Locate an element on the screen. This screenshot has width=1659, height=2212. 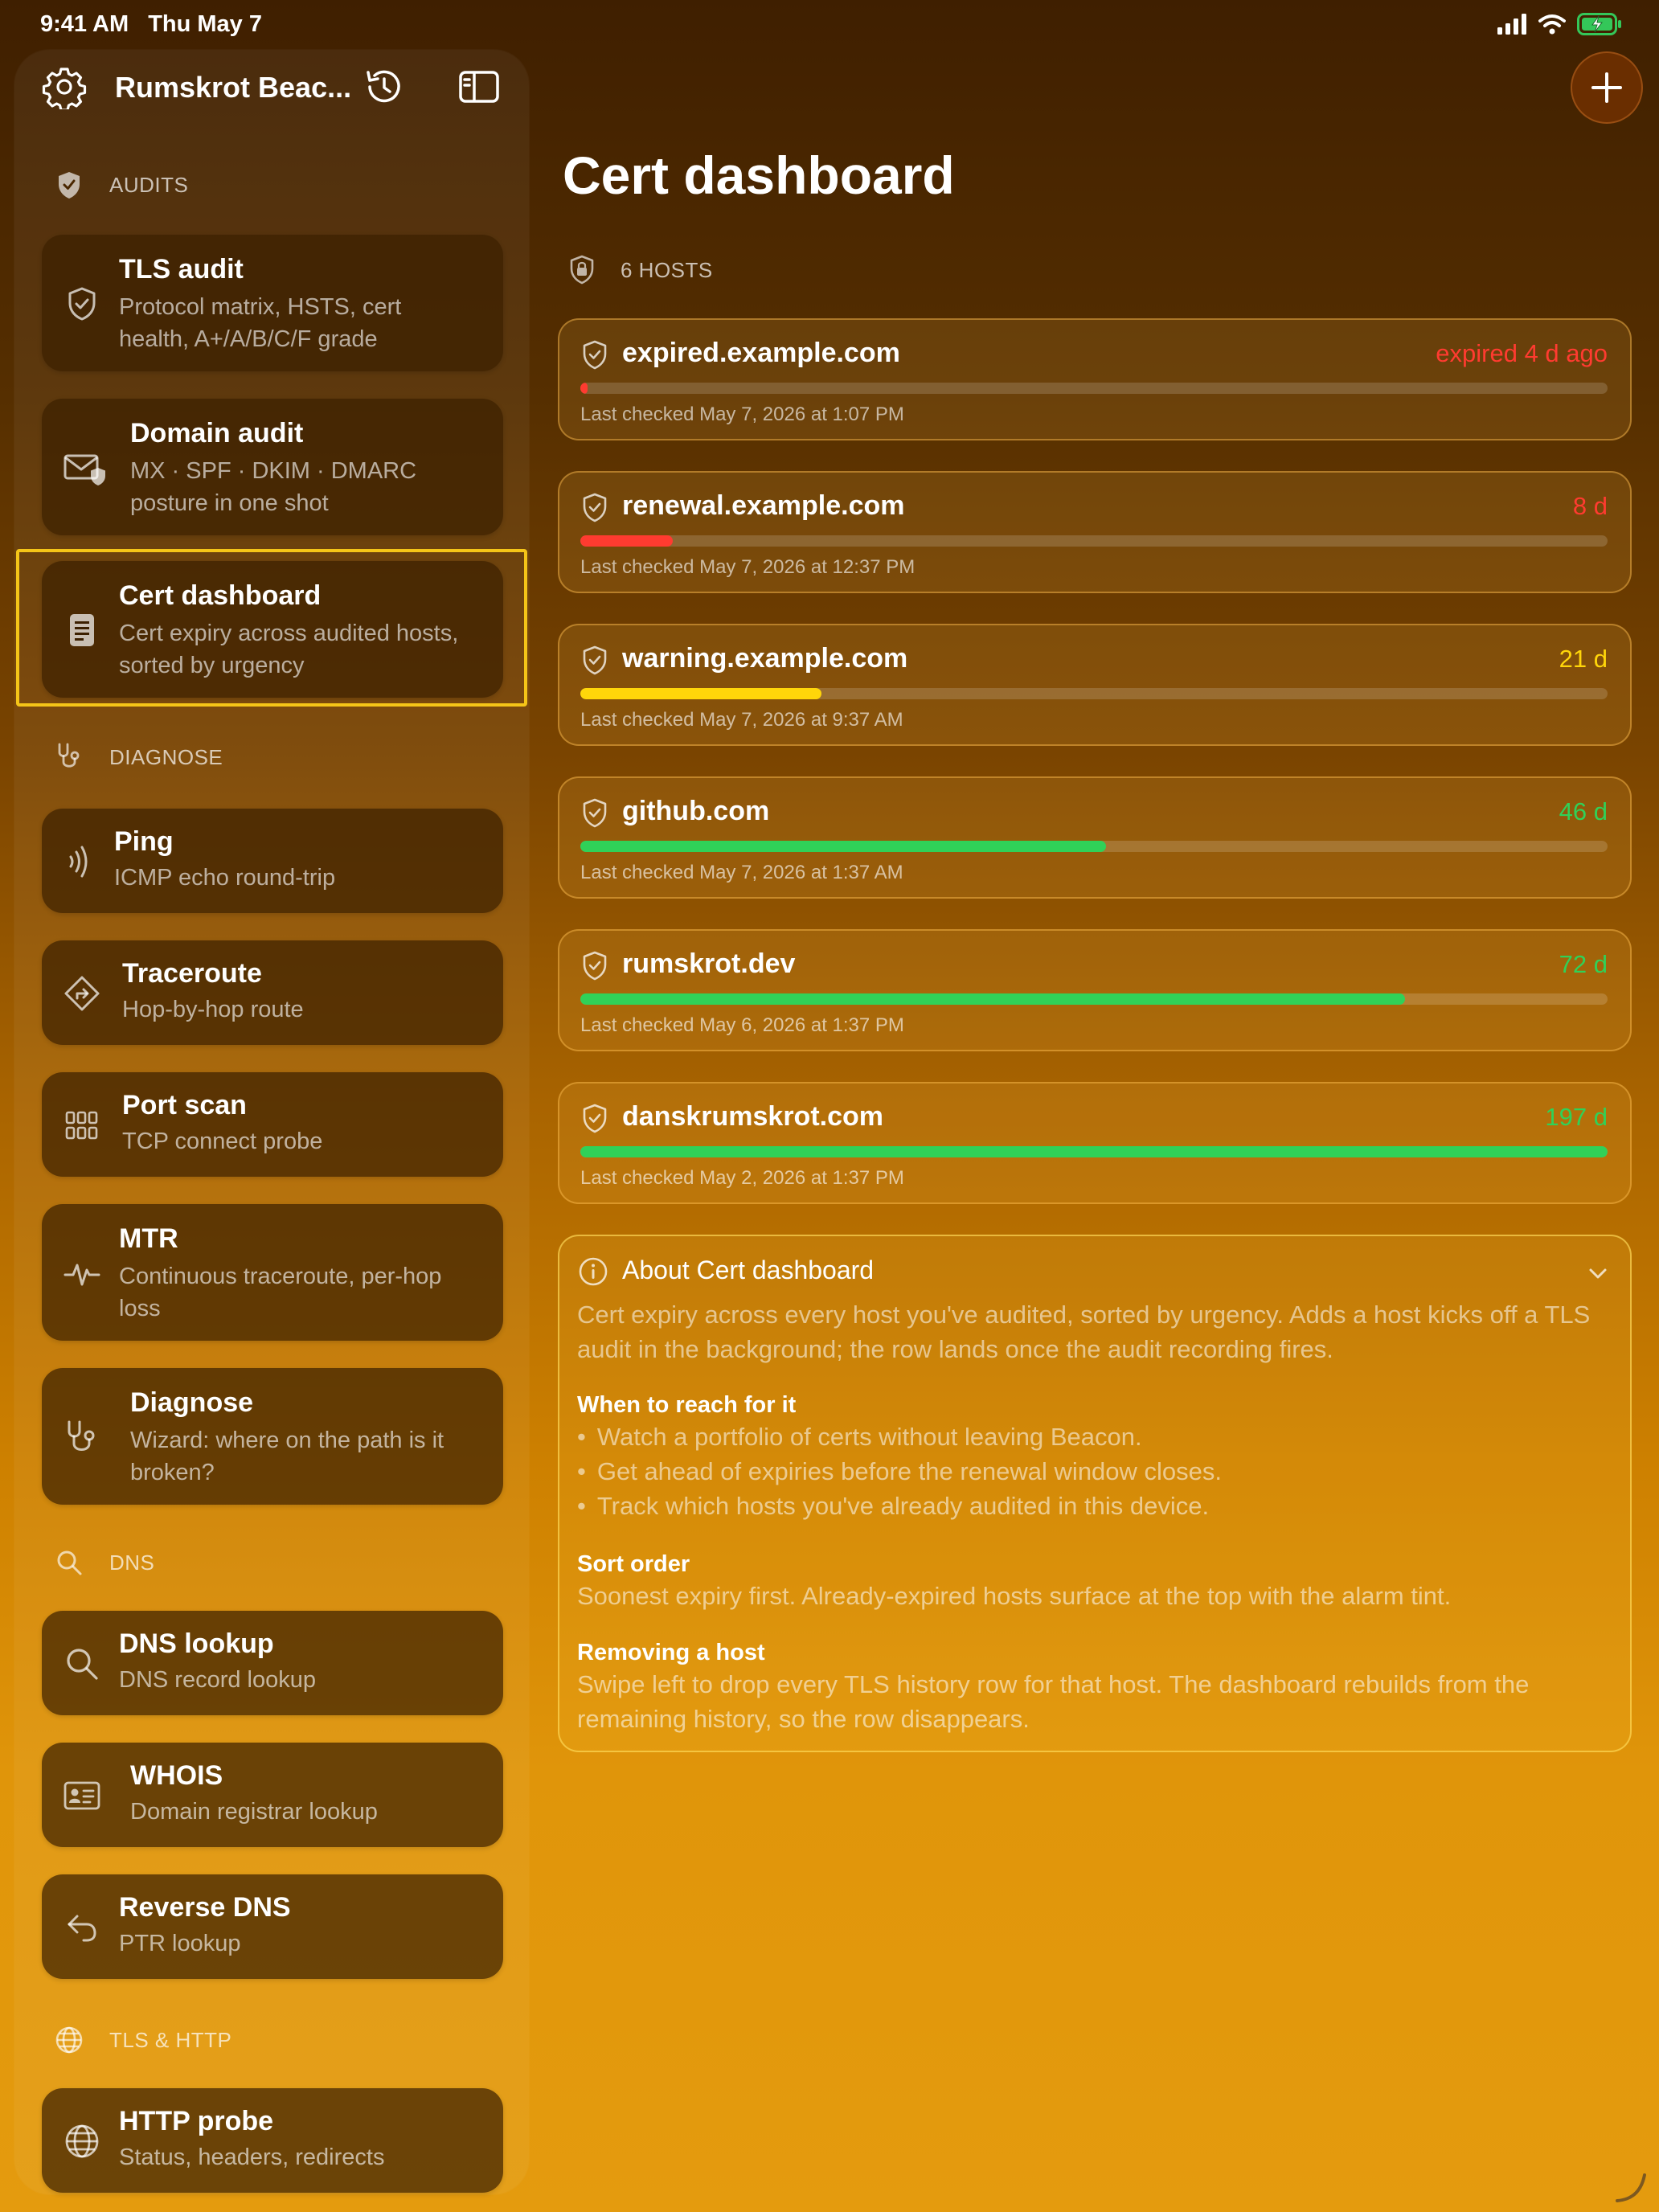
section-header-diagnose: DIAGNOSE is located at coordinates (138, 757).